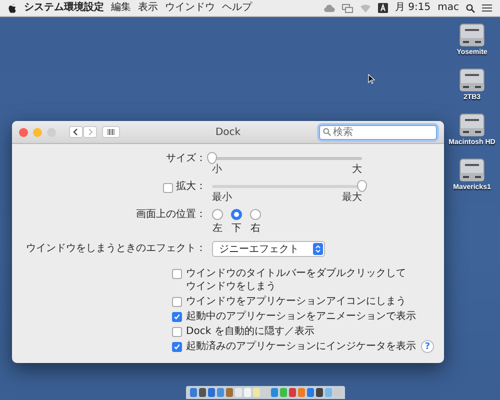 The height and width of the screenshot is (400, 500). What do you see at coordinates (487, 8) in the screenshot?
I see `list-icon` at bounding box center [487, 8].